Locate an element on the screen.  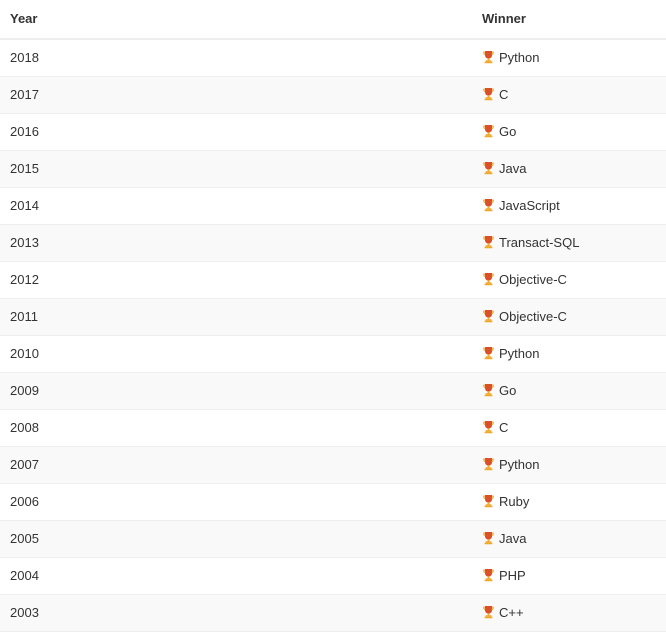
winner-label: Transact-SQL is located at coordinates (539, 242).